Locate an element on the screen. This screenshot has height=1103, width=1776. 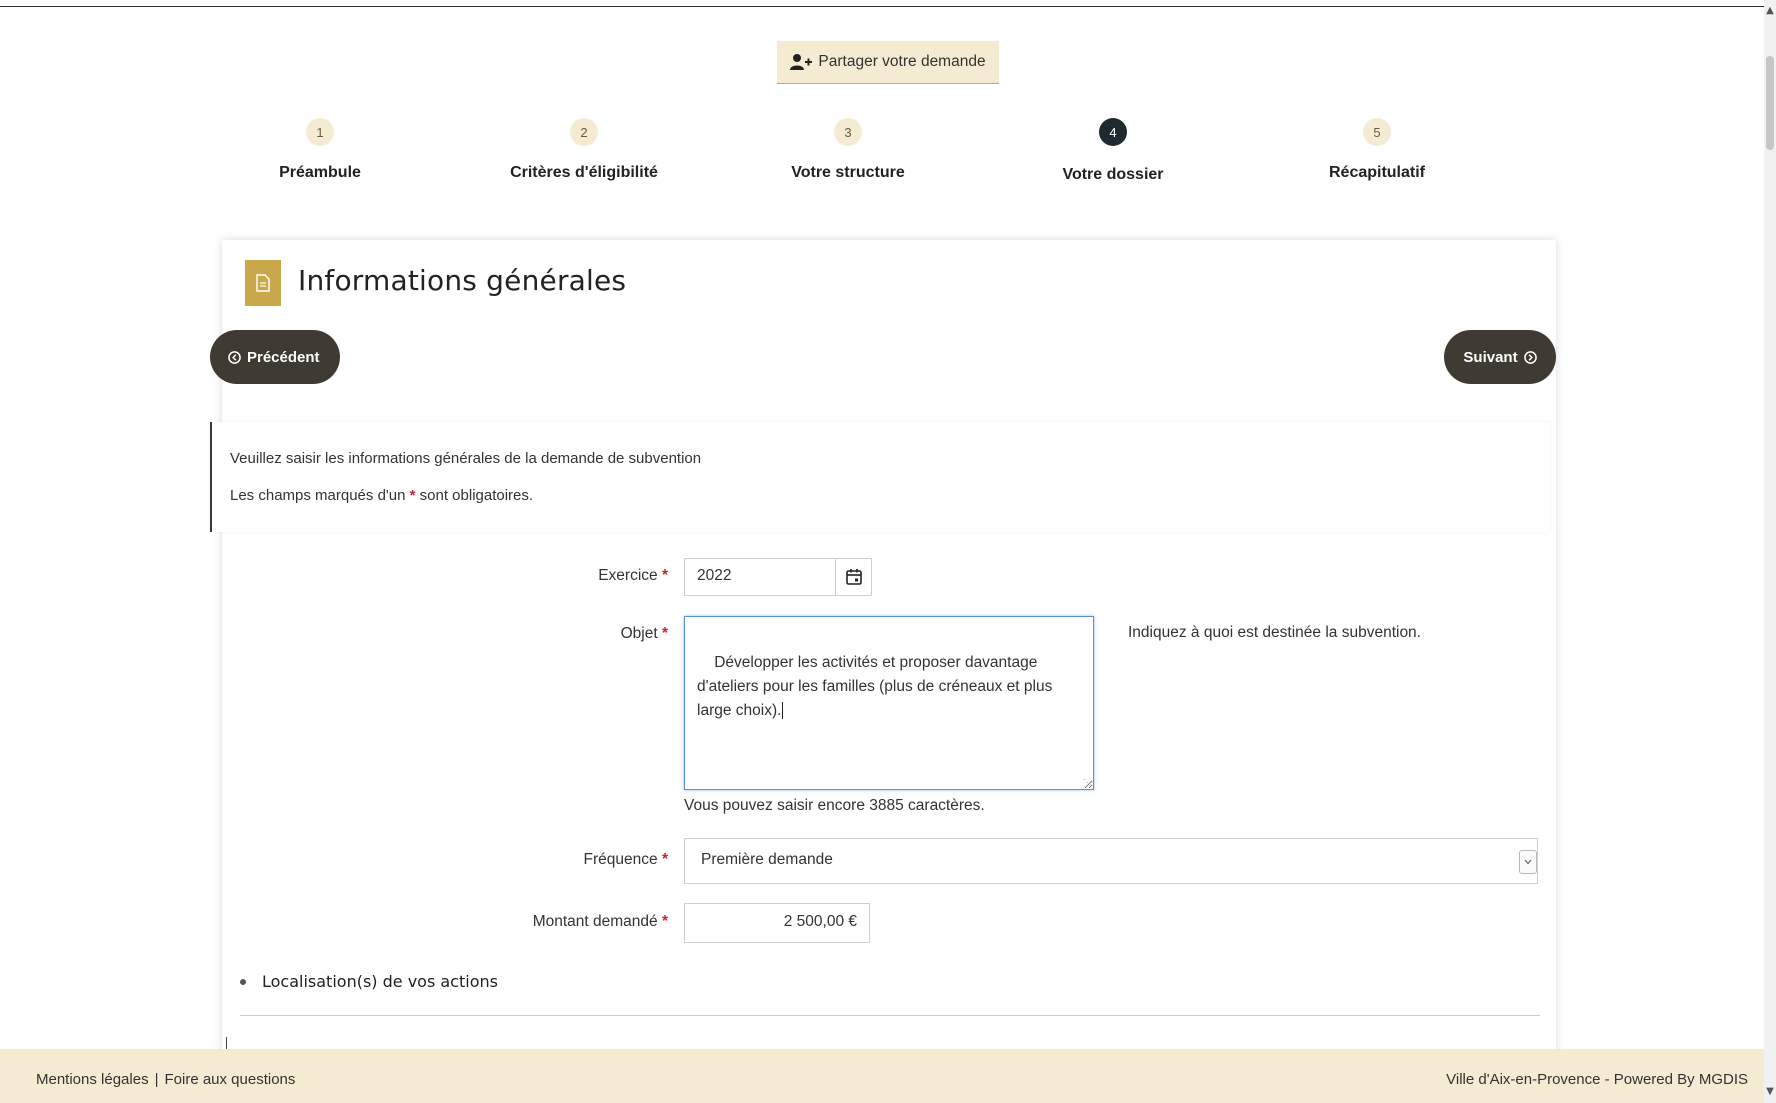
document-icon is located at coordinates (263, 283).